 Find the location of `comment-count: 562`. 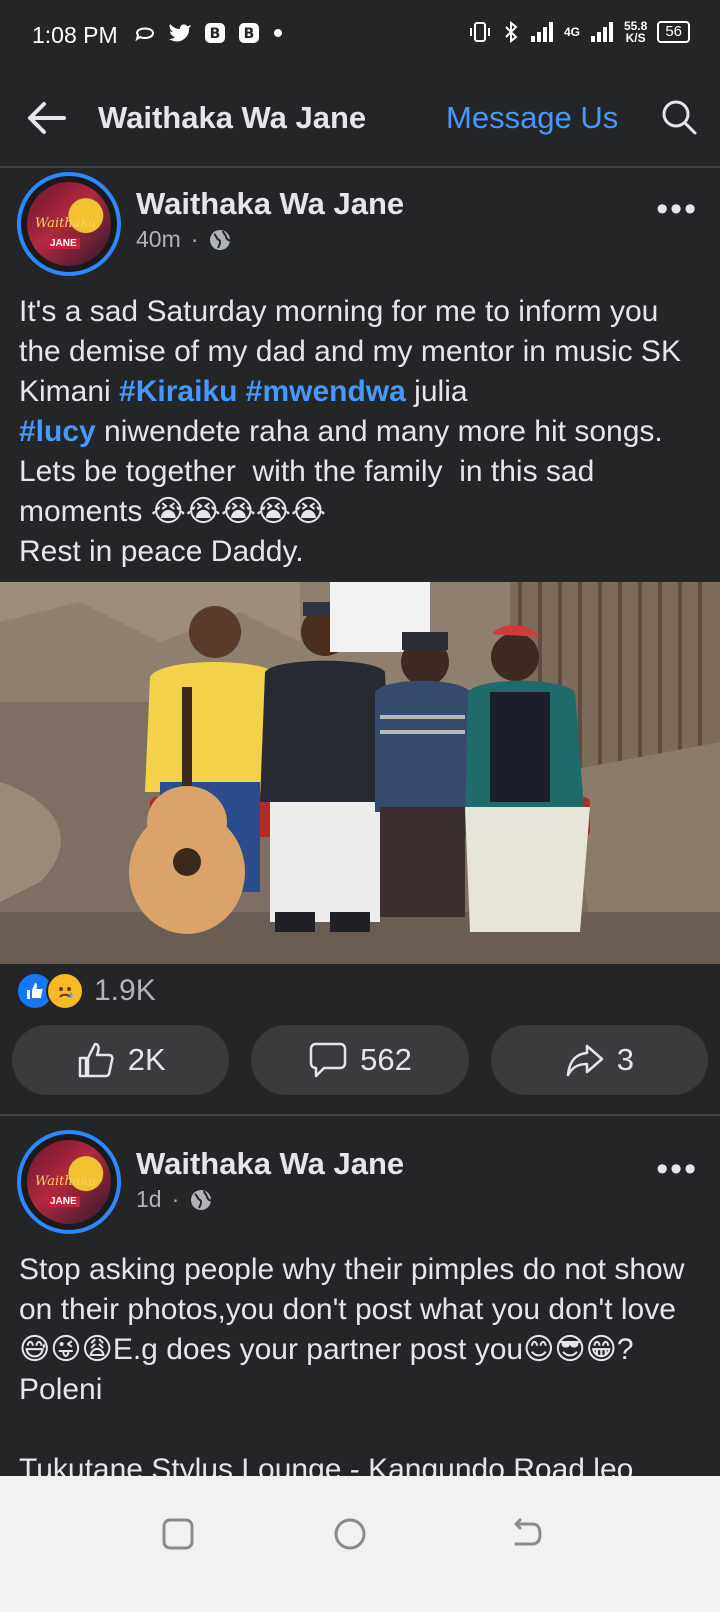

comment-count: 562 is located at coordinates (386, 1059).